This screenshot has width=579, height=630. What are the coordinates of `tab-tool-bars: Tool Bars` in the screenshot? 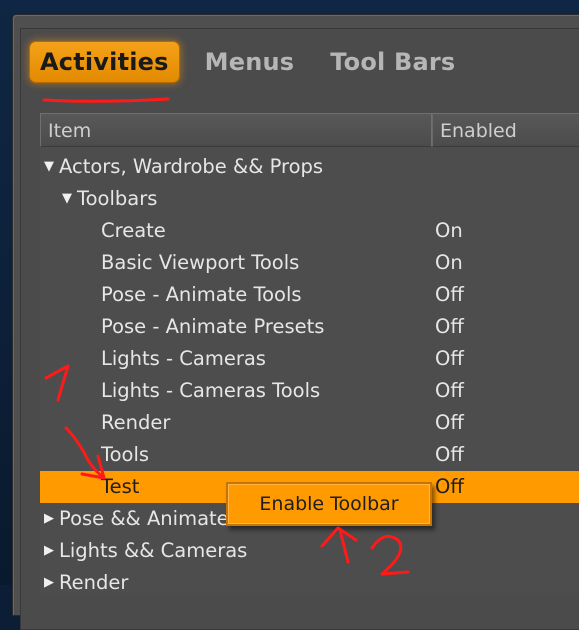 It's located at (392, 62).